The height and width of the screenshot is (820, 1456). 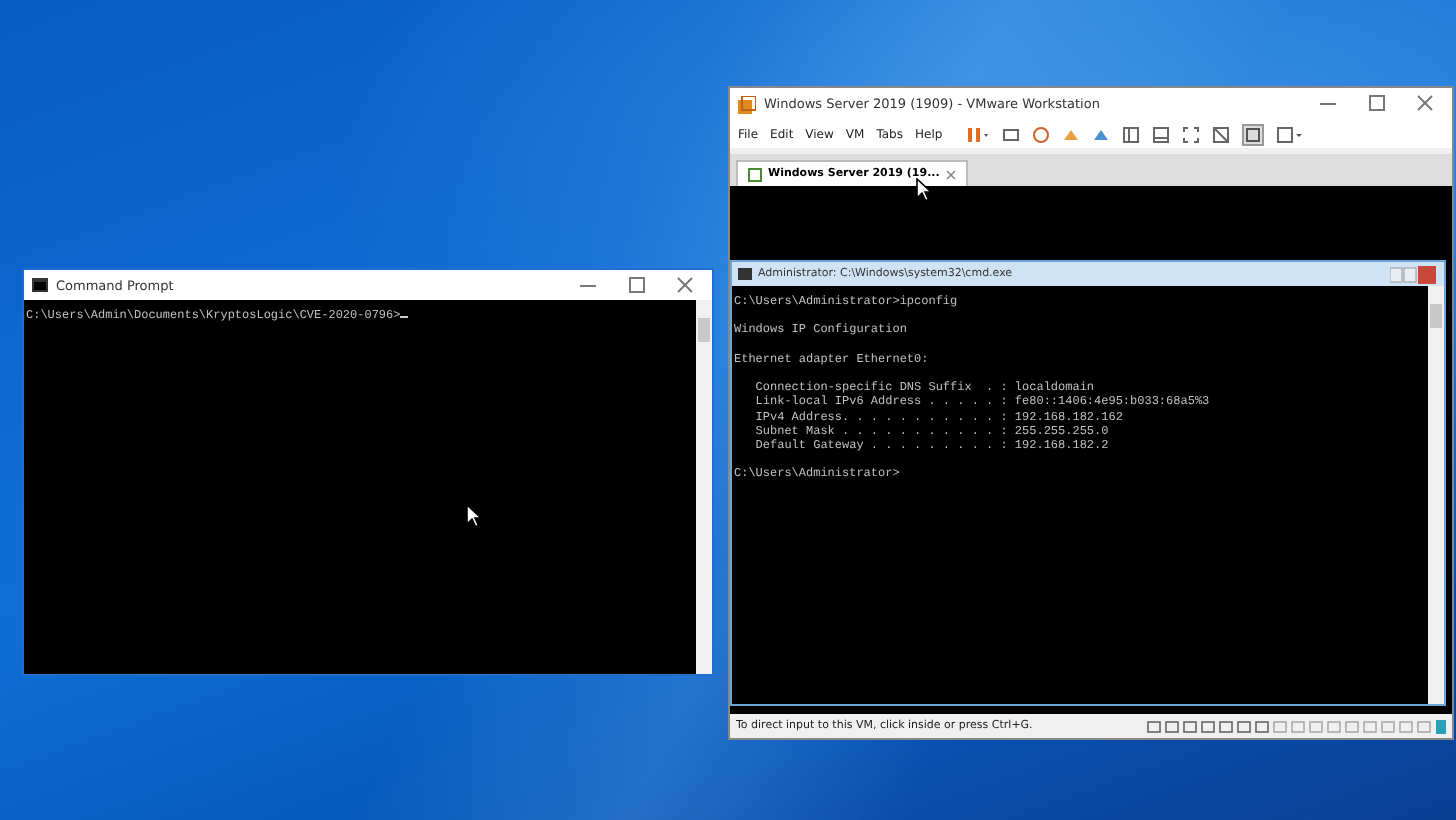 I want to click on close-icon, so click(x=950, y=174).